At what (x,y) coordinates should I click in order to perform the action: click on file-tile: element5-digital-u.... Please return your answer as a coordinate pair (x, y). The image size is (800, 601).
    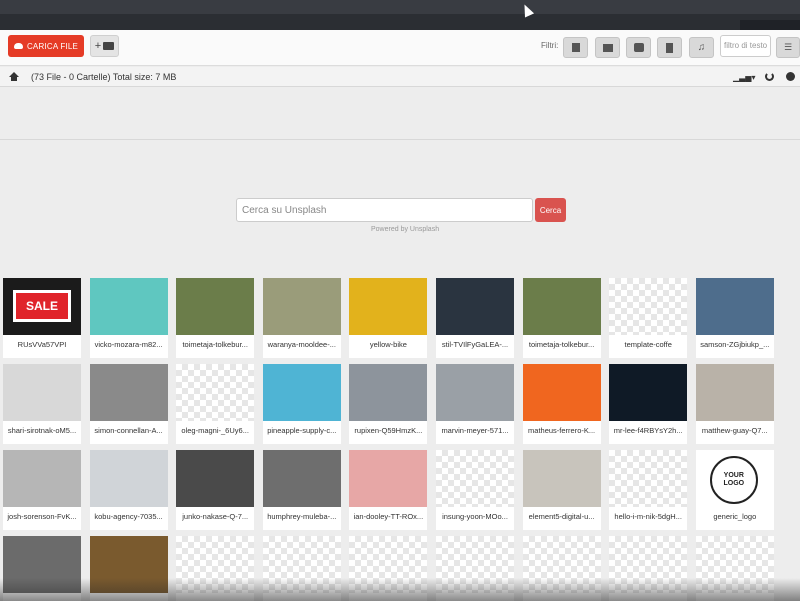
    Looking at the image, I should click on (561, 490).